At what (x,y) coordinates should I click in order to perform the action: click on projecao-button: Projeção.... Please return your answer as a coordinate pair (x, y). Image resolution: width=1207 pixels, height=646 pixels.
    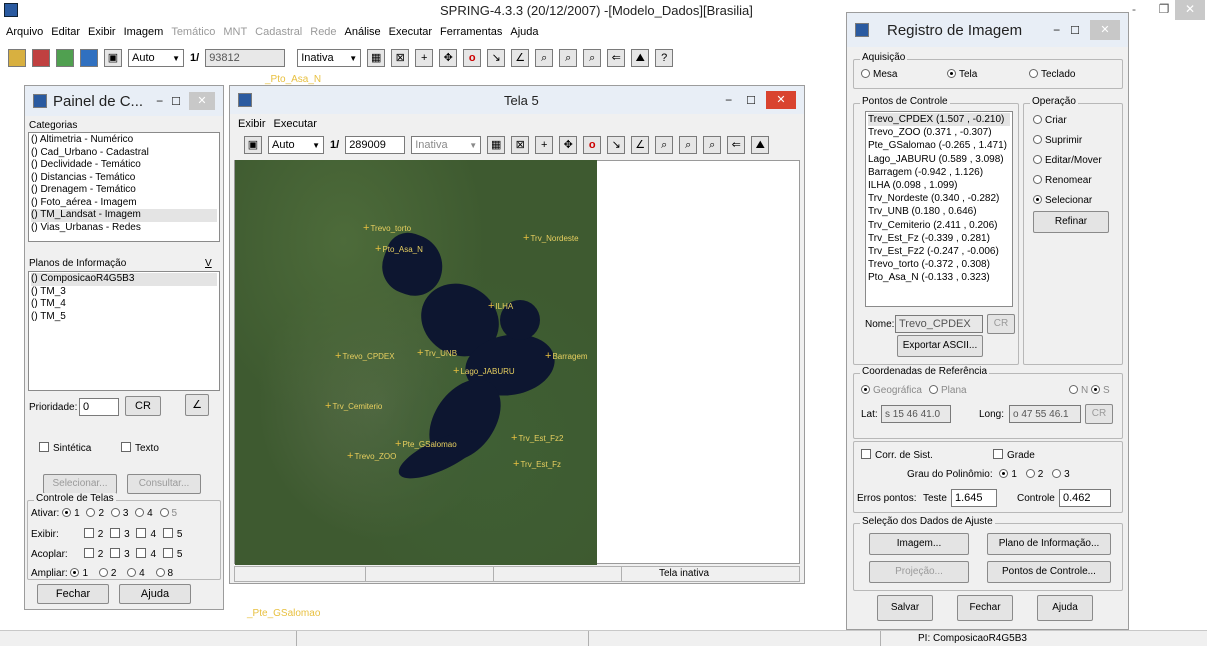
    Looking at the image, I should click on (919, 572).